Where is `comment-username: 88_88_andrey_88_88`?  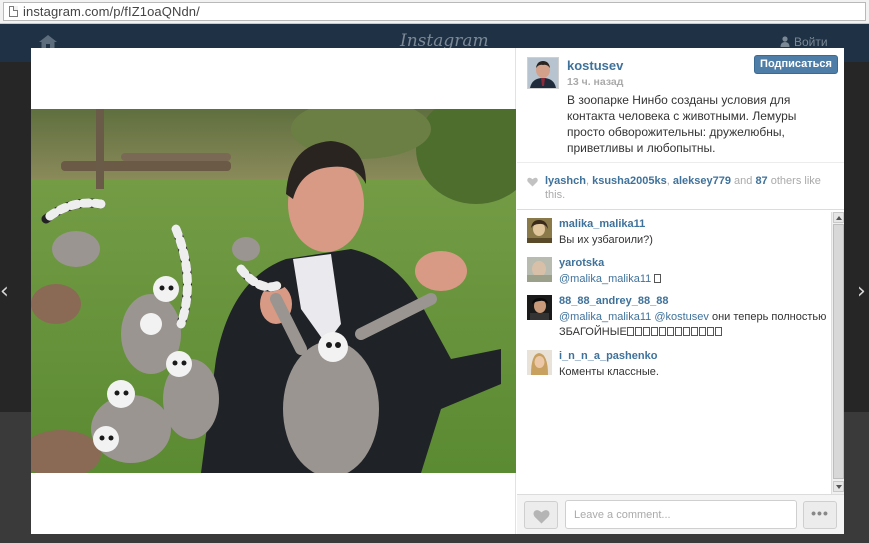 comment-username: 88_88_andrey_88_88 is located at coordinates (613, 301).